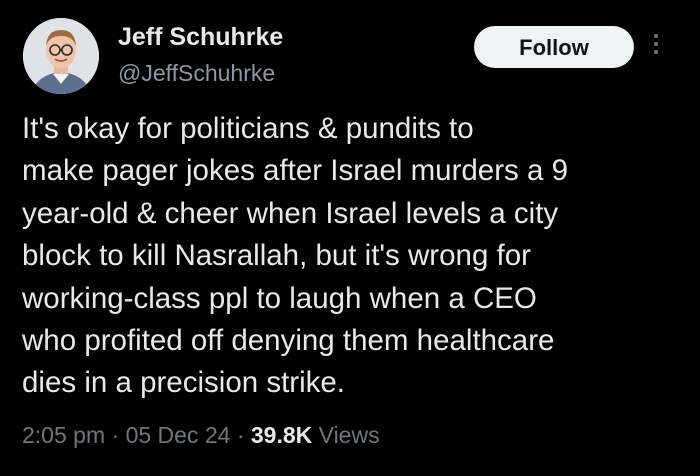  I want to click on tweet-time: 2:05 pm, so click(63, 435).